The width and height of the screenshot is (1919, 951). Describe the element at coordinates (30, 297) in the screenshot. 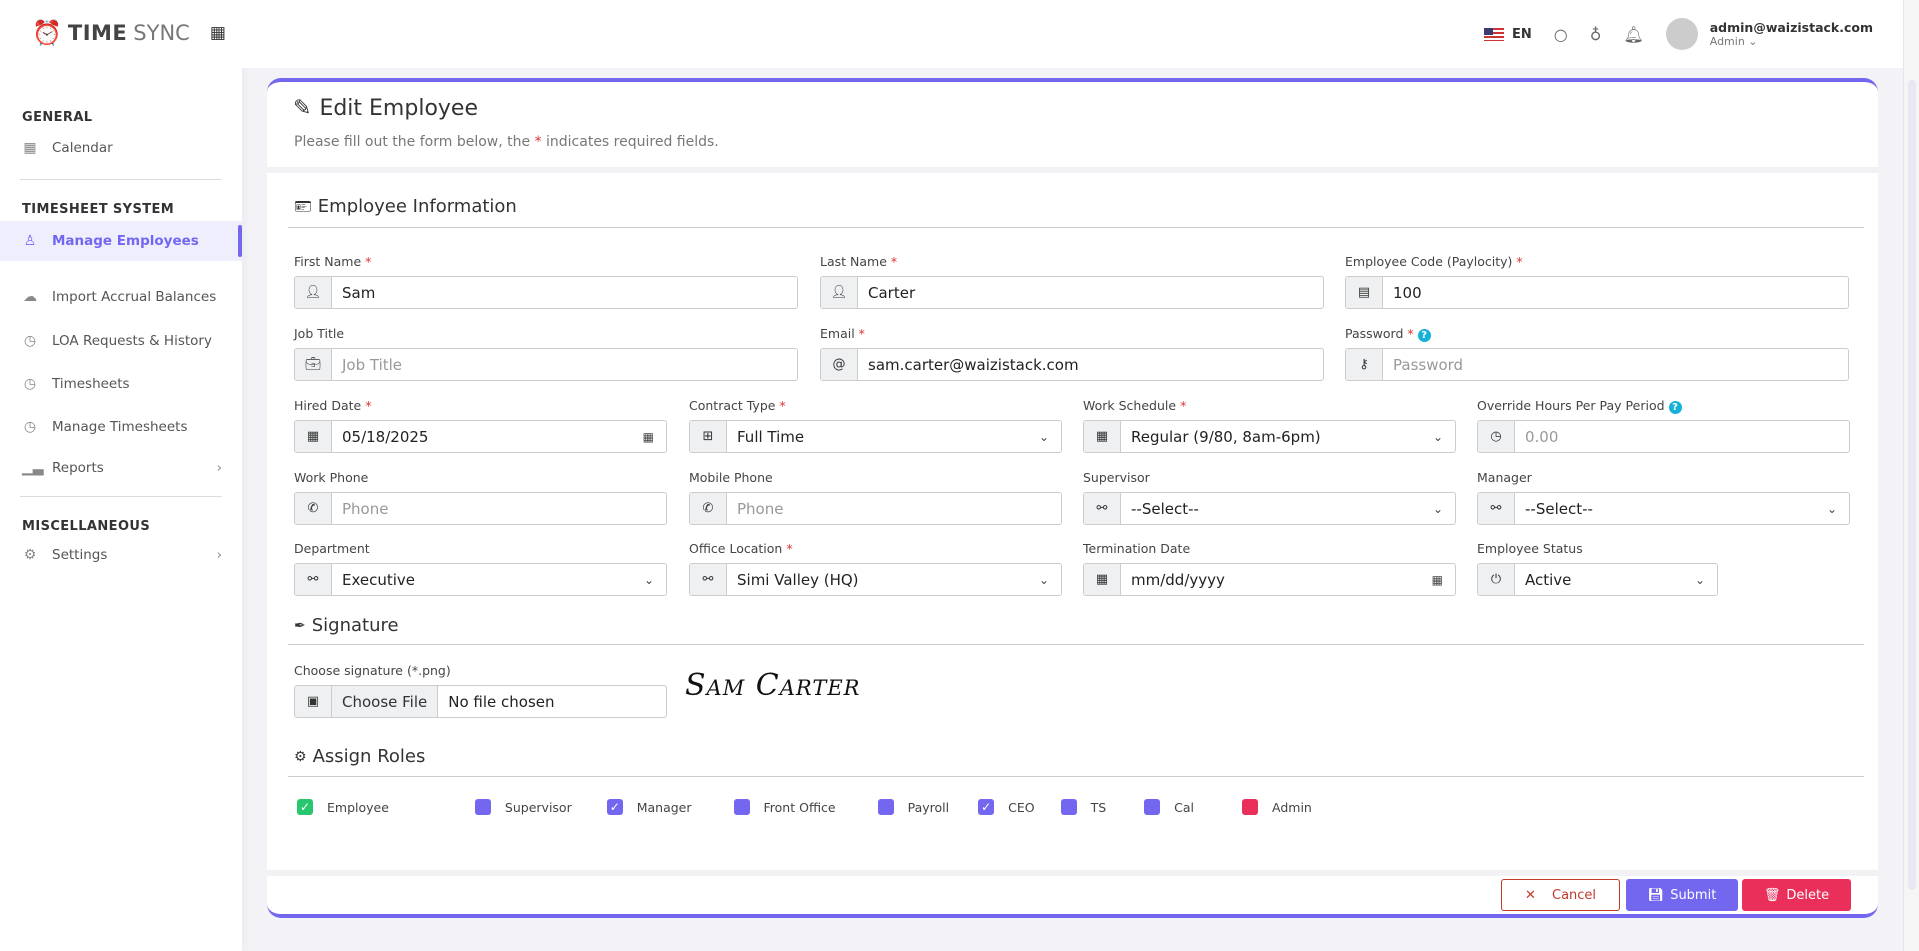

I see `cloud-upload-icon: ☁` at that location.